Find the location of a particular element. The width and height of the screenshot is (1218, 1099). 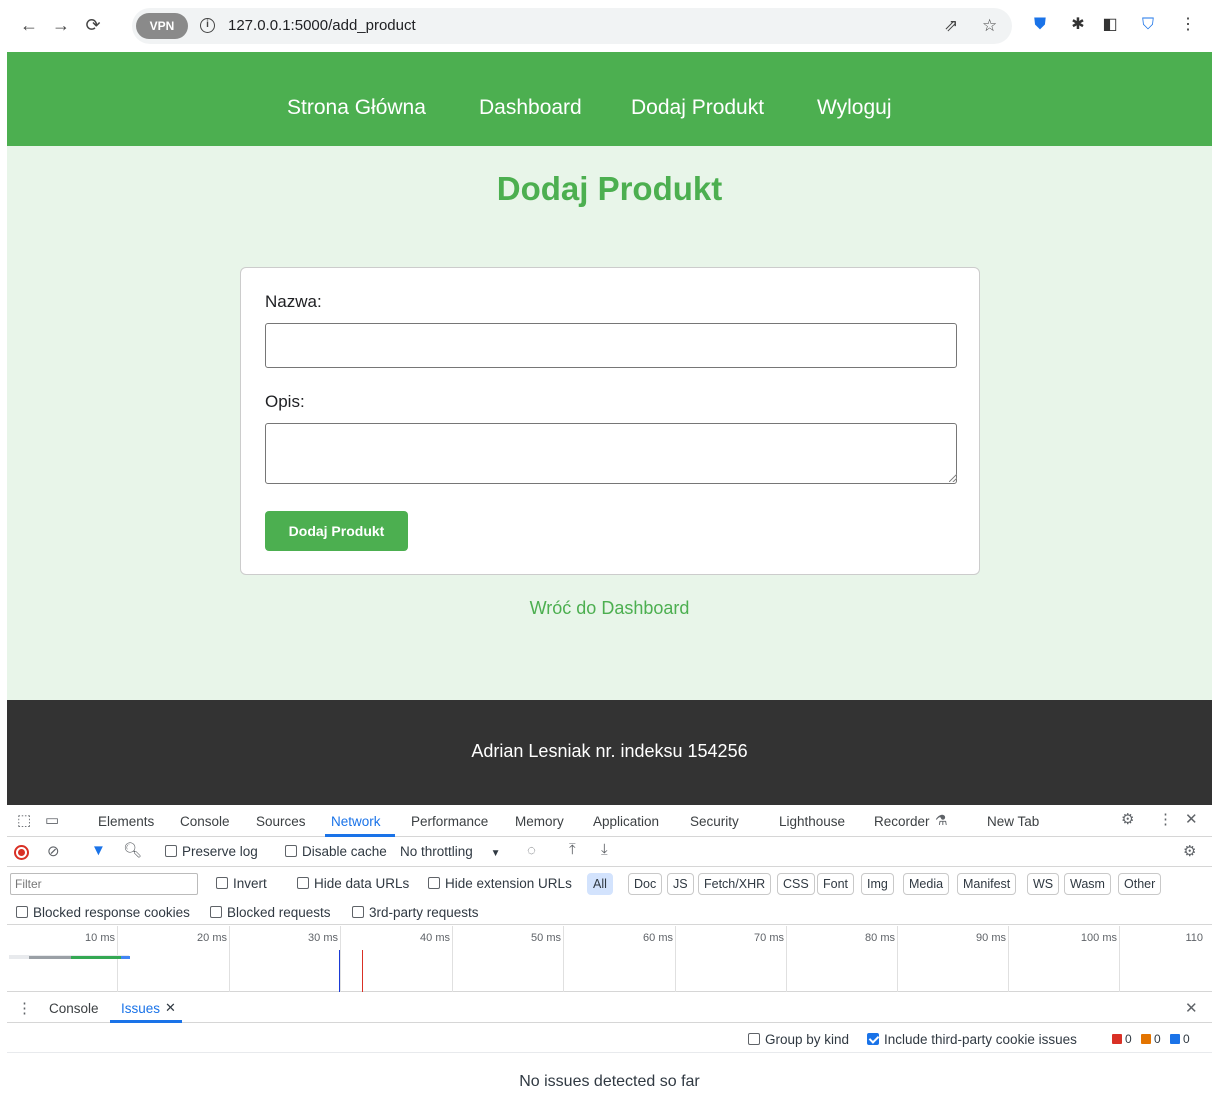

filter-icon: ▼ is located at coordinates (98, 850).